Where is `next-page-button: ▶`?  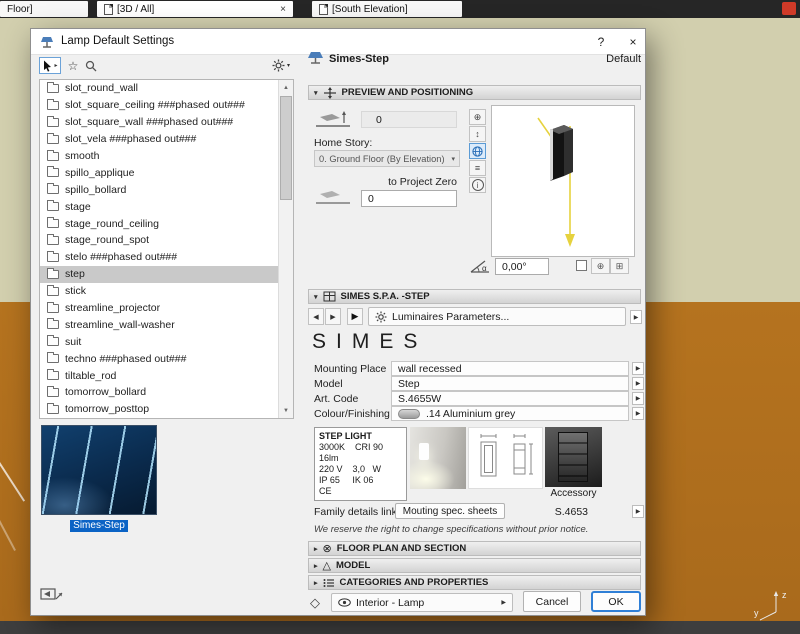 next-page-button: ▶ is located at coordinates (333, 316).